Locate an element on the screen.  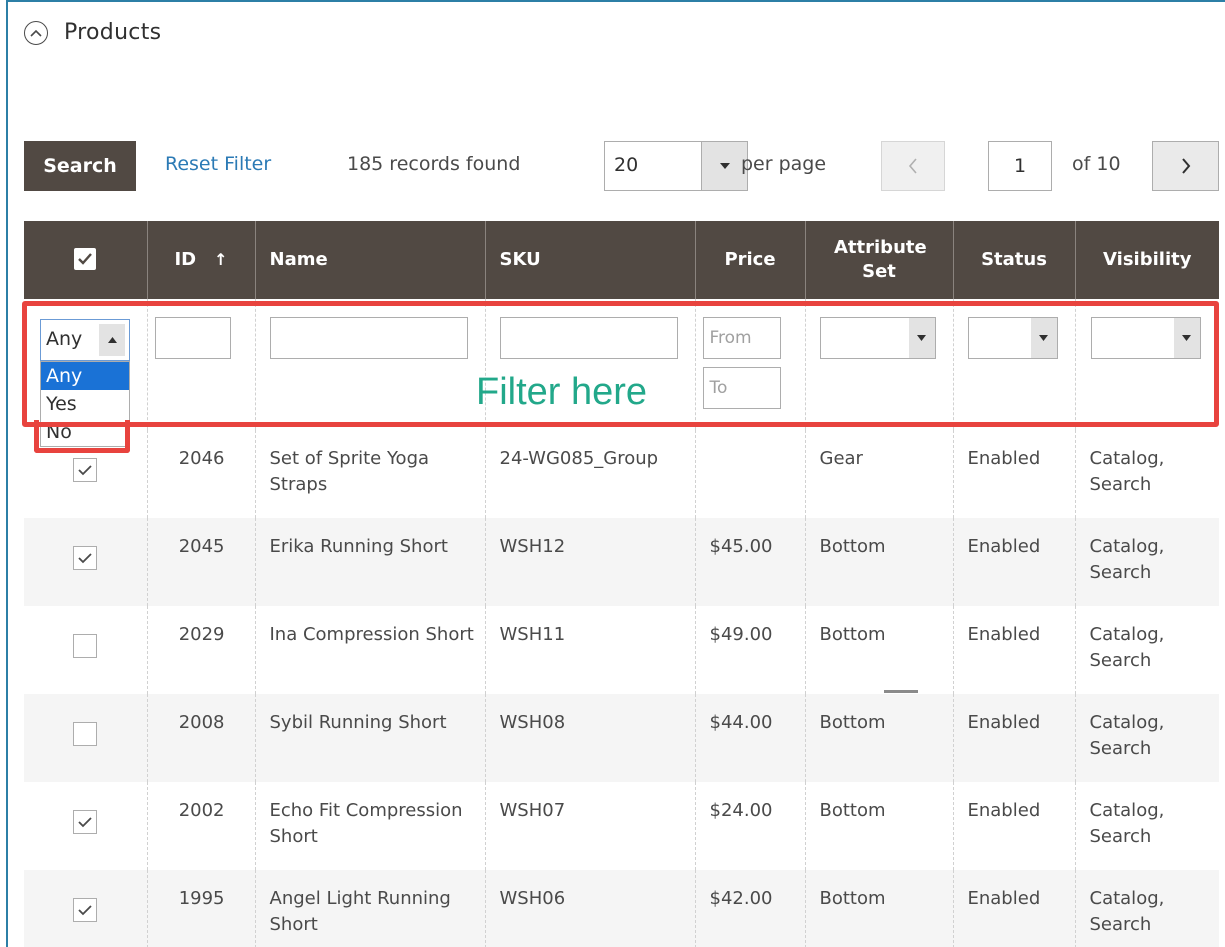
previous-page-button is located at coordinates (913, 166).